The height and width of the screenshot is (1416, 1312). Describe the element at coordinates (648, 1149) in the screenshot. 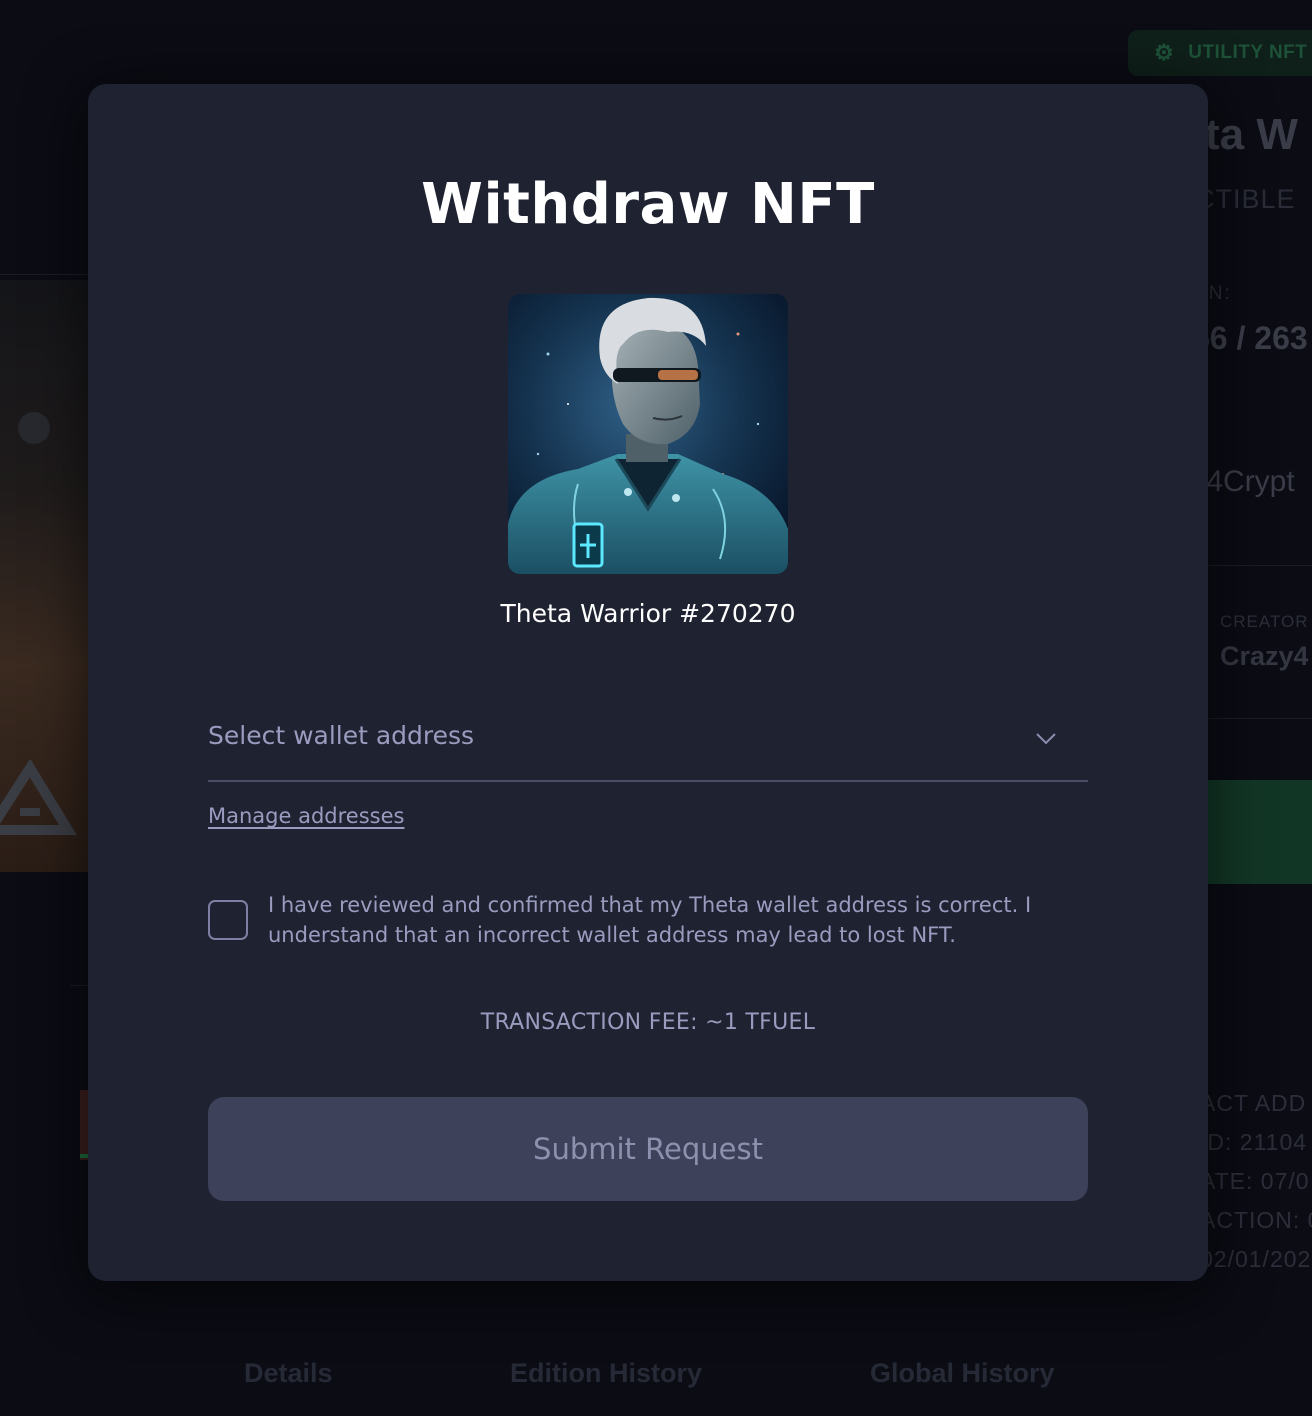

I see `submit-request-button: Submit Request` at that location.